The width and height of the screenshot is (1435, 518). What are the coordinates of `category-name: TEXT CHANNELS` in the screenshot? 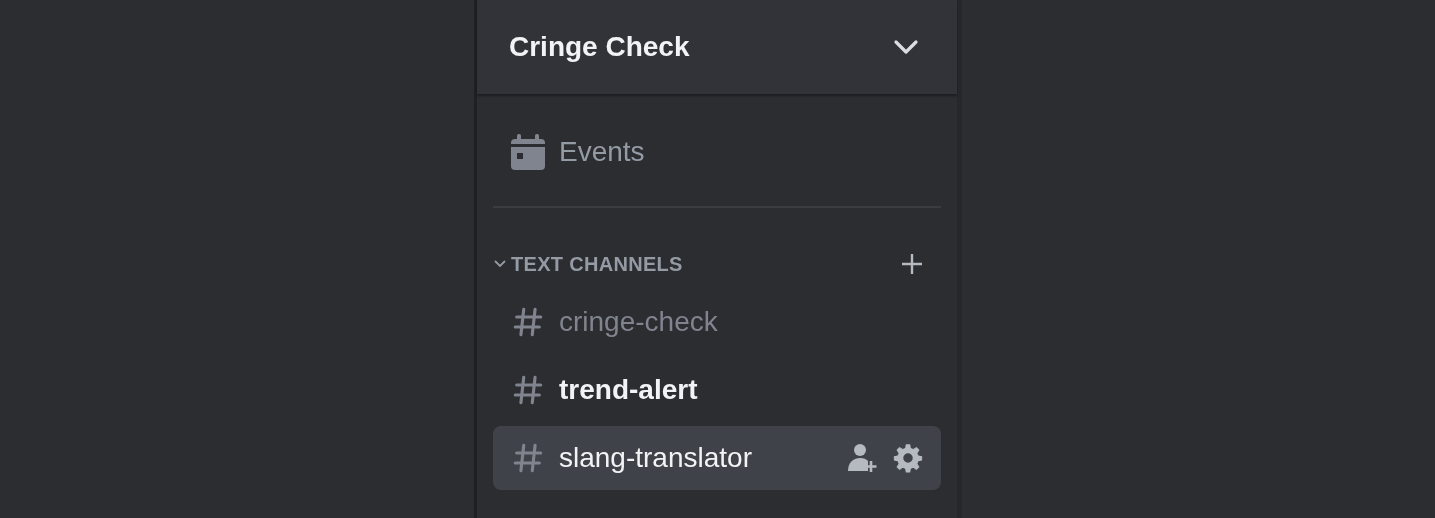 It's located at (706, 264).